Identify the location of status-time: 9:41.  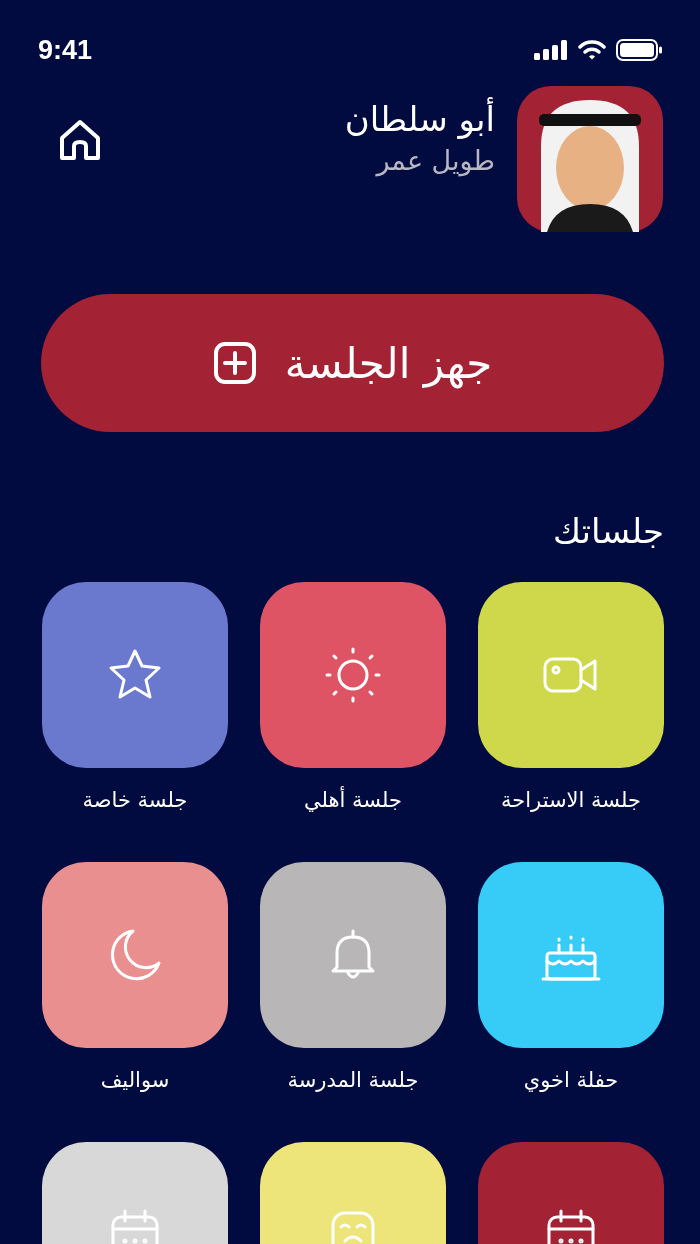
(65, 50).